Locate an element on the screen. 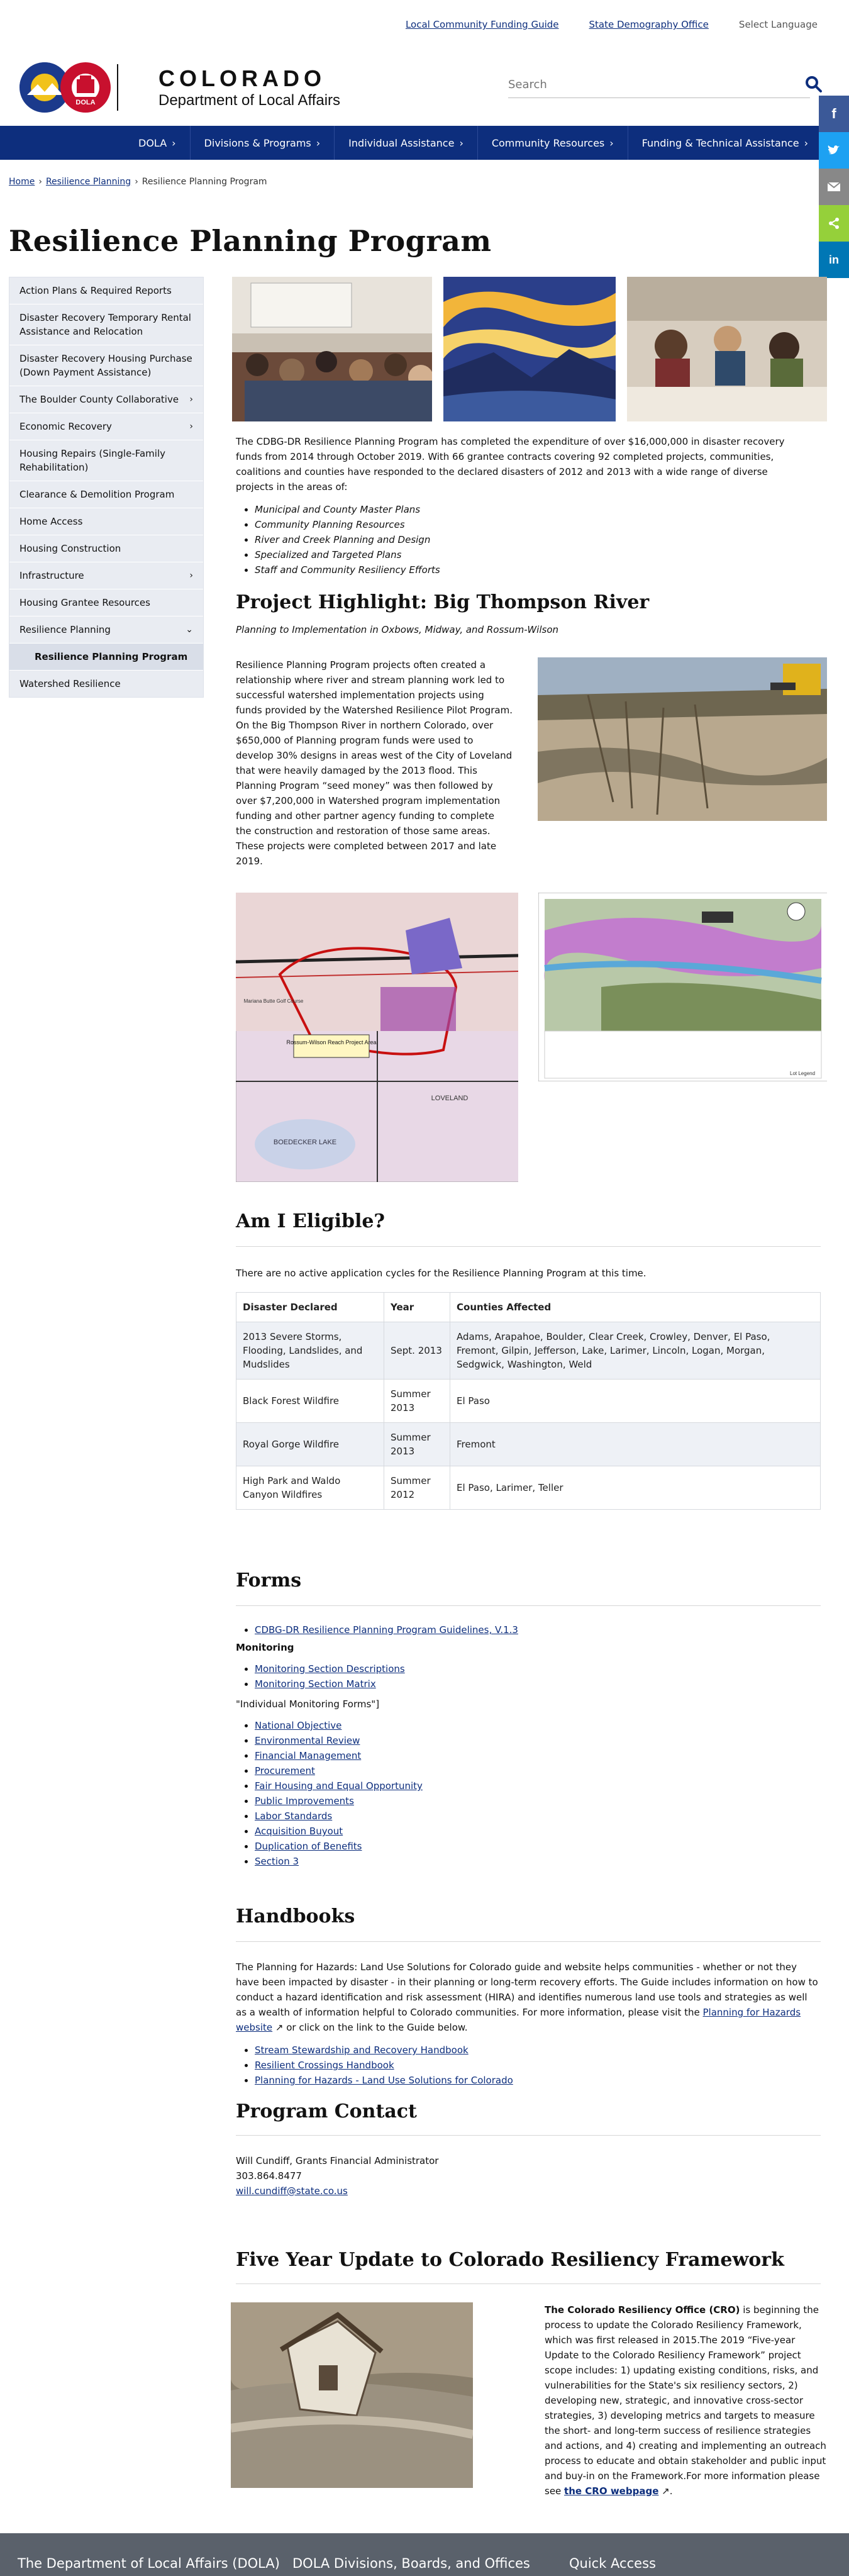 This screenshot has width=849, height=2576. breadcrumb-current: Resilience Planning Program is located at coordinates (205, 182).